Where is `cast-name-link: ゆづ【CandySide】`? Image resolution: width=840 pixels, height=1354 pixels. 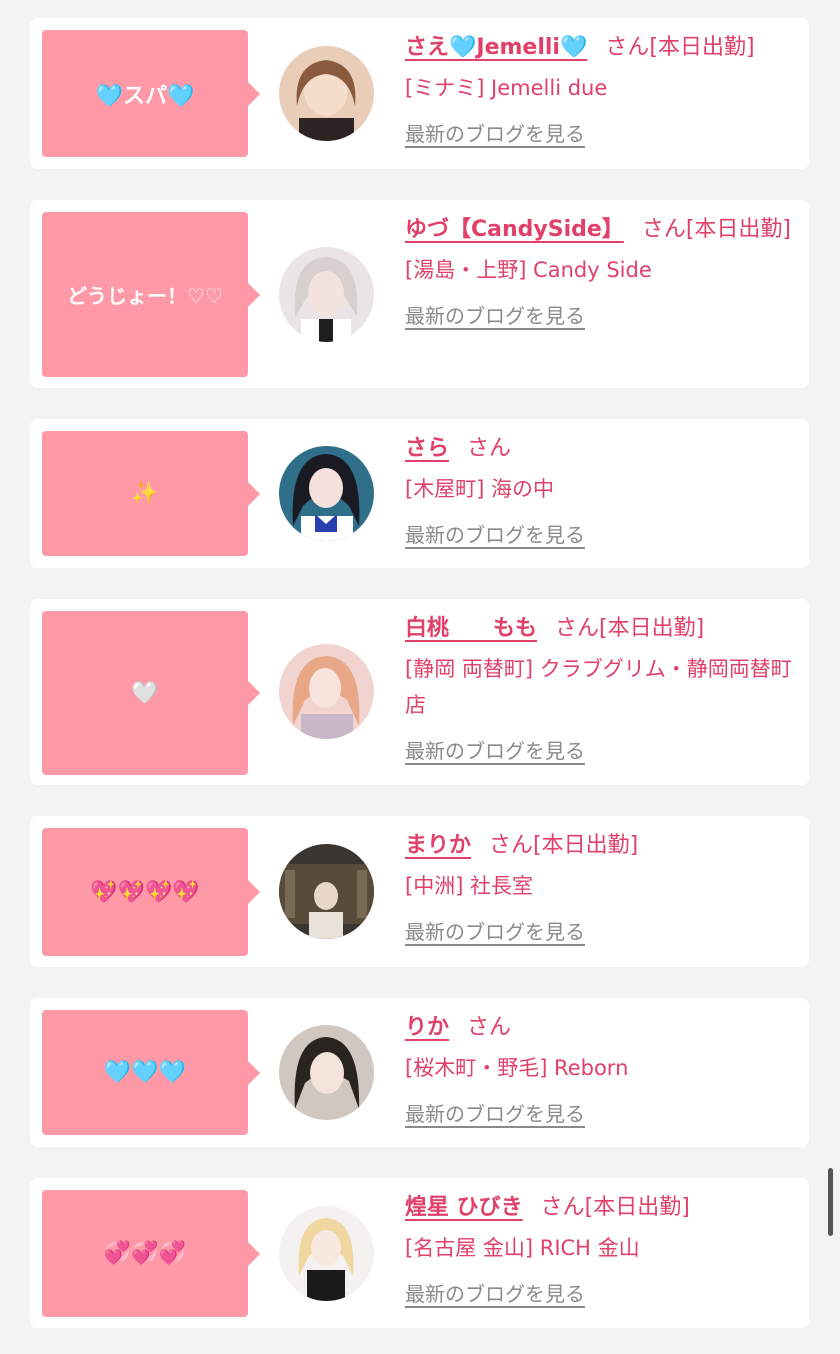 cast-name-link: ゆづ【CandySide】 is located at coordinates (514, 229).